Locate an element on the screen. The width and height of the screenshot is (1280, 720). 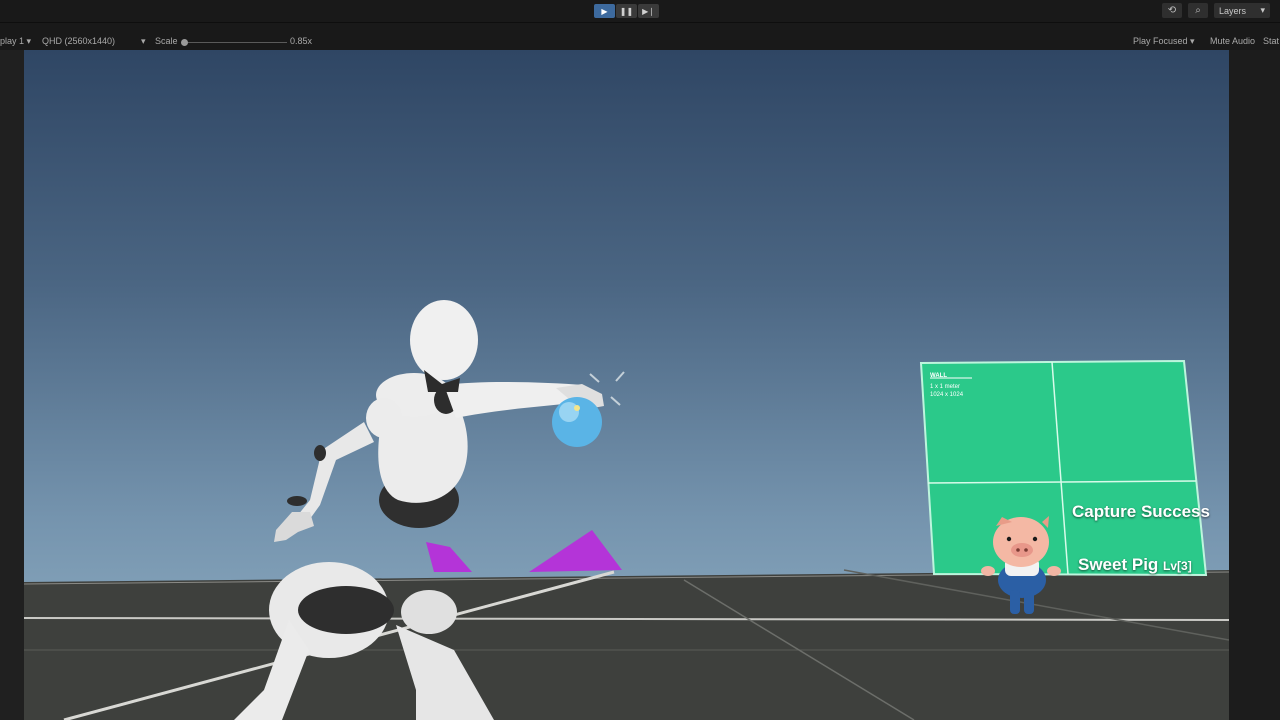
display-label: play 1 is located at coordinates (12, 41).